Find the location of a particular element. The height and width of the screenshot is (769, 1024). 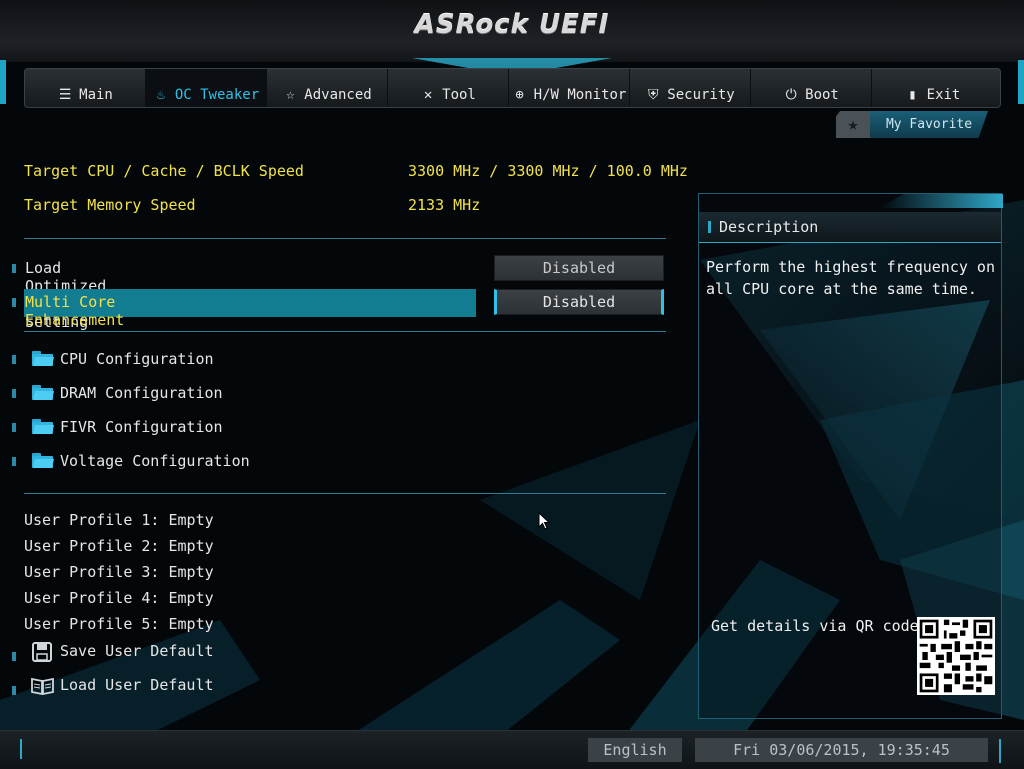

list-icon: ☰ is located at coordinates (65, 95).